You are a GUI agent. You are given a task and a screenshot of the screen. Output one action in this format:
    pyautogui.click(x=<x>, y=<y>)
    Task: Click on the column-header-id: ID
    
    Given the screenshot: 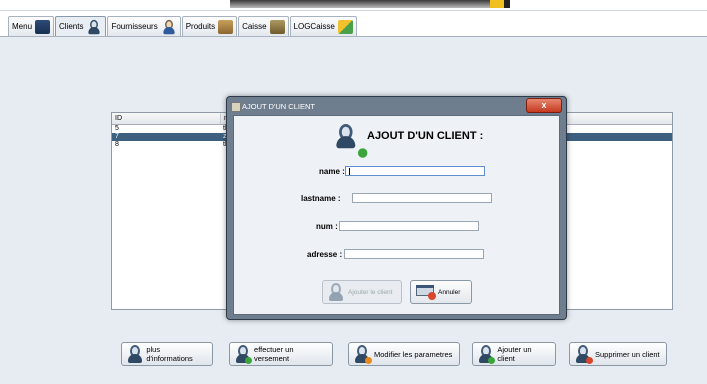 What is the action you would take?
    pyautogui.click(x=166, y=118)
    